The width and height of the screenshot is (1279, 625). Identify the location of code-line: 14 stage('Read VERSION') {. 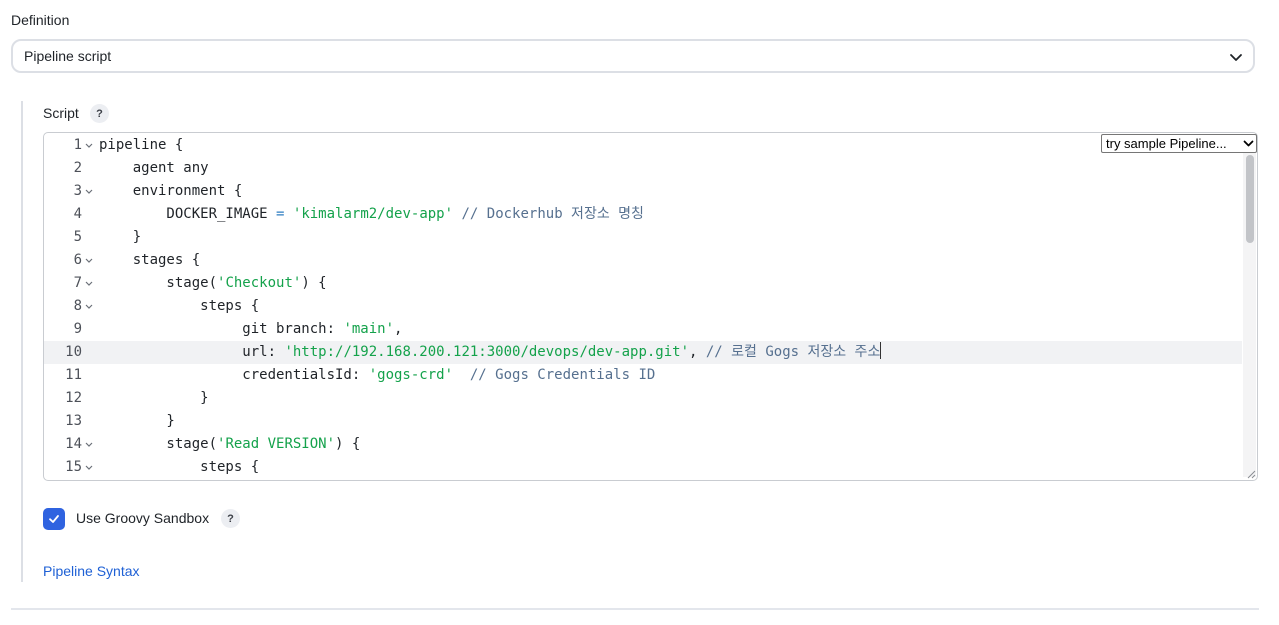
(643, 444).